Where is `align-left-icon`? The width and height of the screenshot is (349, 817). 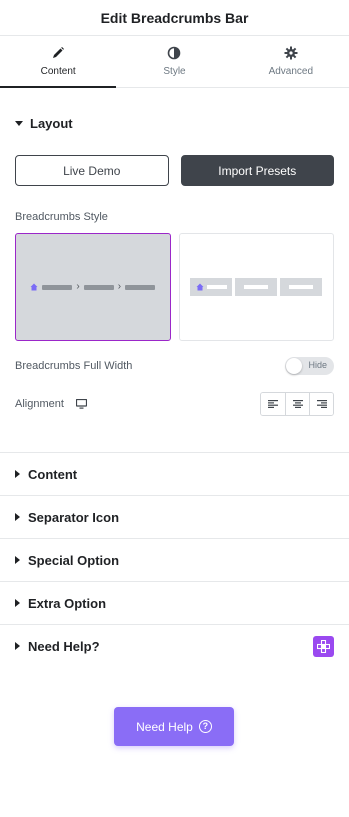 align-left-icon is located at coordinates (273, 404).